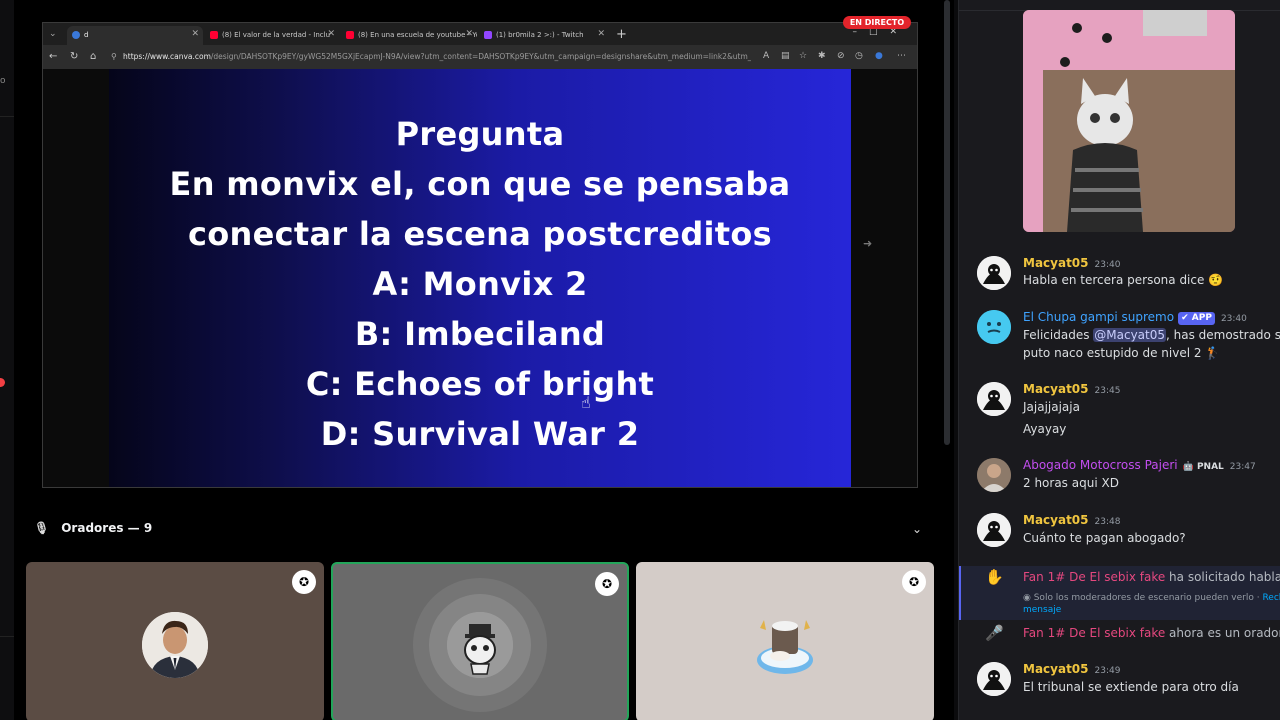  Describe the element at coordinates (879, 56) in the screenshot. I see `profile-icon: ●` at that location.